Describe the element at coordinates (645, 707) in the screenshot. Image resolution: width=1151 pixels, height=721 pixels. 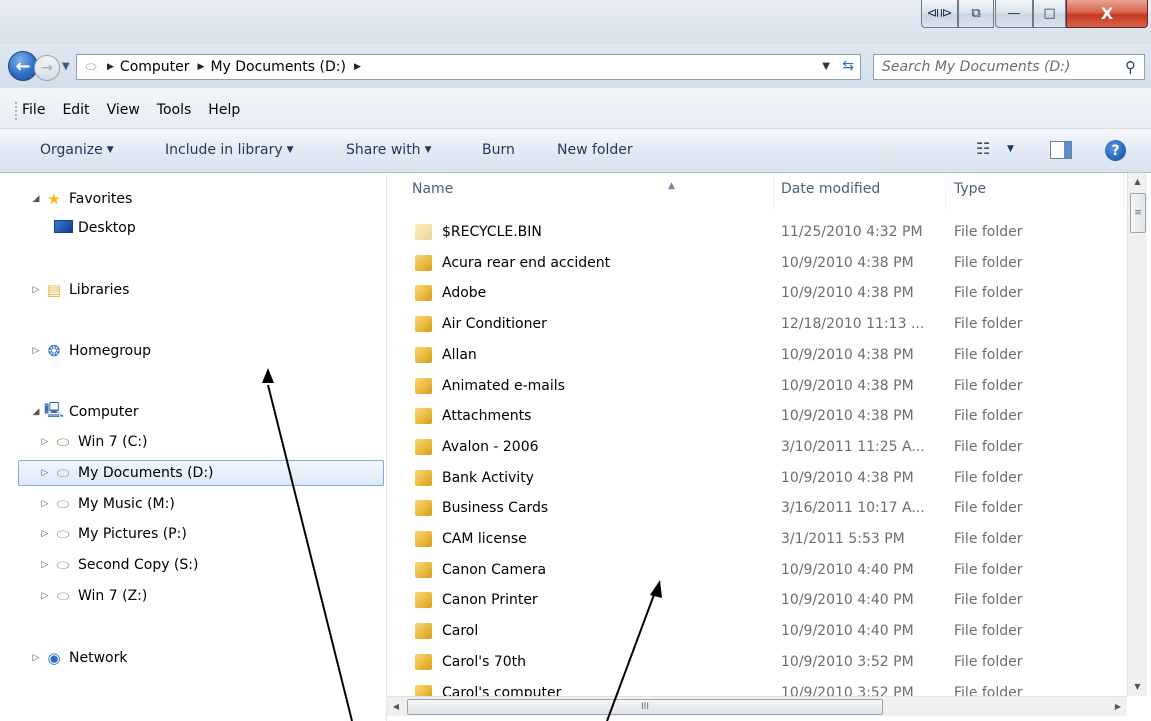
I see `horizontal-scroll-thumb: III` at that location.